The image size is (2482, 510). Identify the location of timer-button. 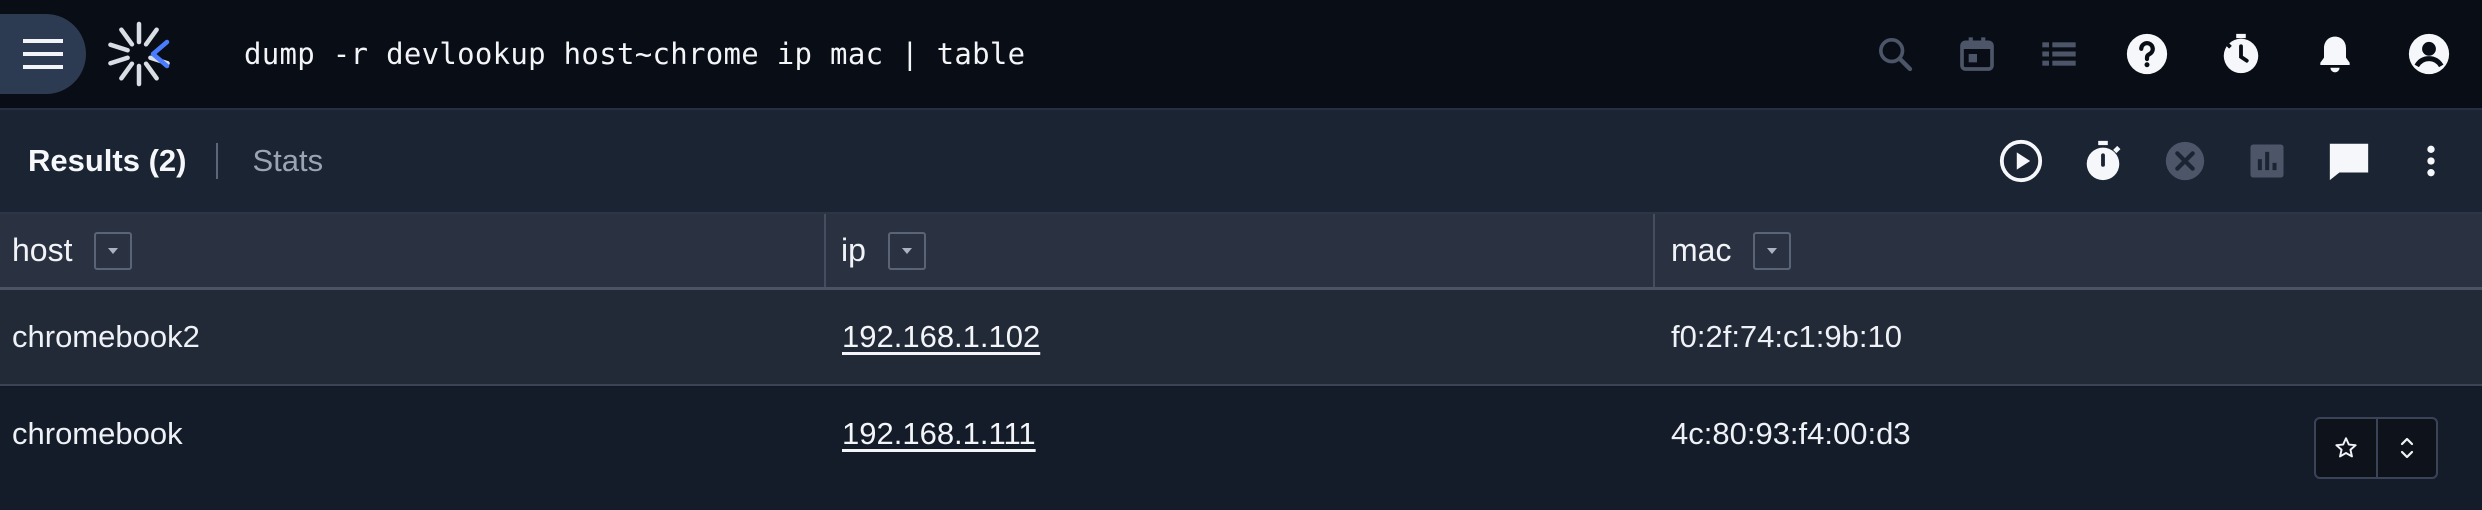
(2103, 161).